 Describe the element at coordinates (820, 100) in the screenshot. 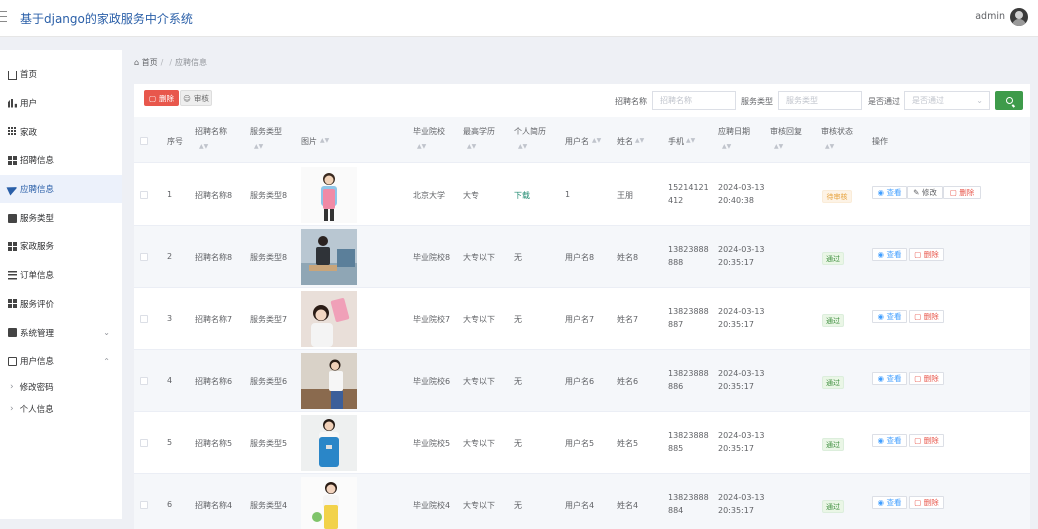

I see `service-type-input: 服务类型` at that location.